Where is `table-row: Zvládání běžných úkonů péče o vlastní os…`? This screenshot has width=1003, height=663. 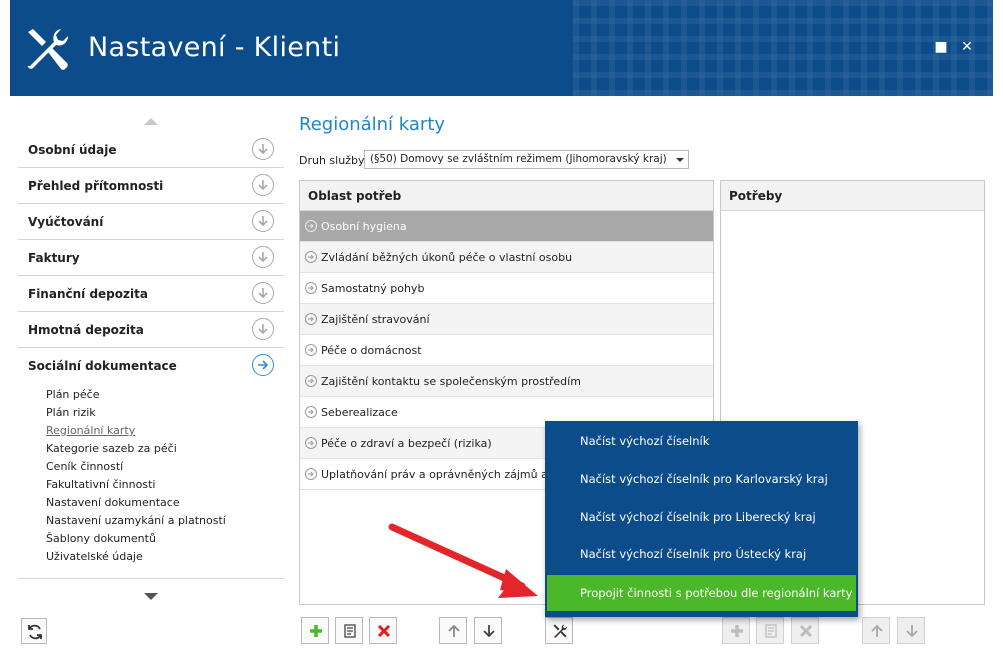 table-row: Zvládání běžných úkonů péče o vlastní os… is located at coordinates (506, 257).